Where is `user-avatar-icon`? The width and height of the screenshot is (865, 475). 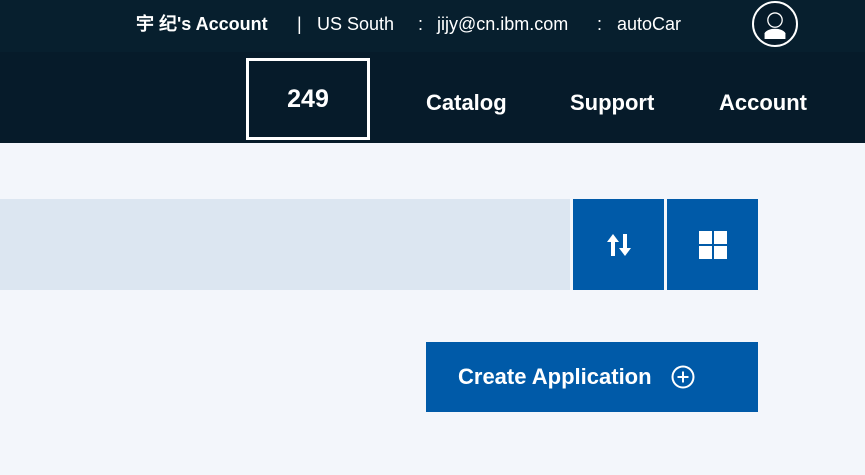 user-avatar-icon is located at coordinates (775, 24).